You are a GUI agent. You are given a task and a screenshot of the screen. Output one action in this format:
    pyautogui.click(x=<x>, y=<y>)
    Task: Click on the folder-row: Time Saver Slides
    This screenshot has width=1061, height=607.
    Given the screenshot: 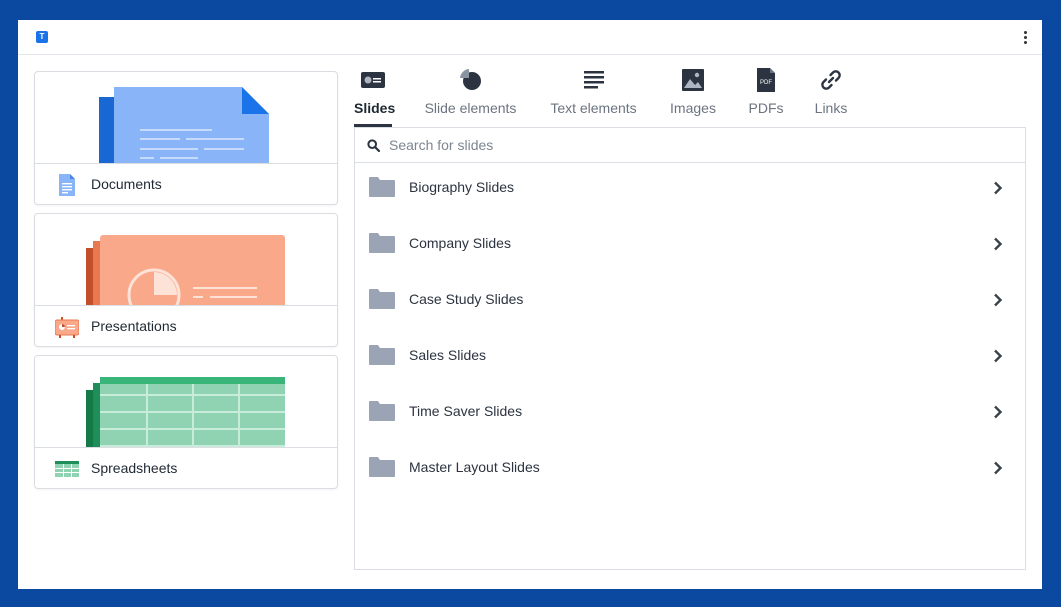 What is the action you would take?
    pyautogui.click(x=690, y=415)
    